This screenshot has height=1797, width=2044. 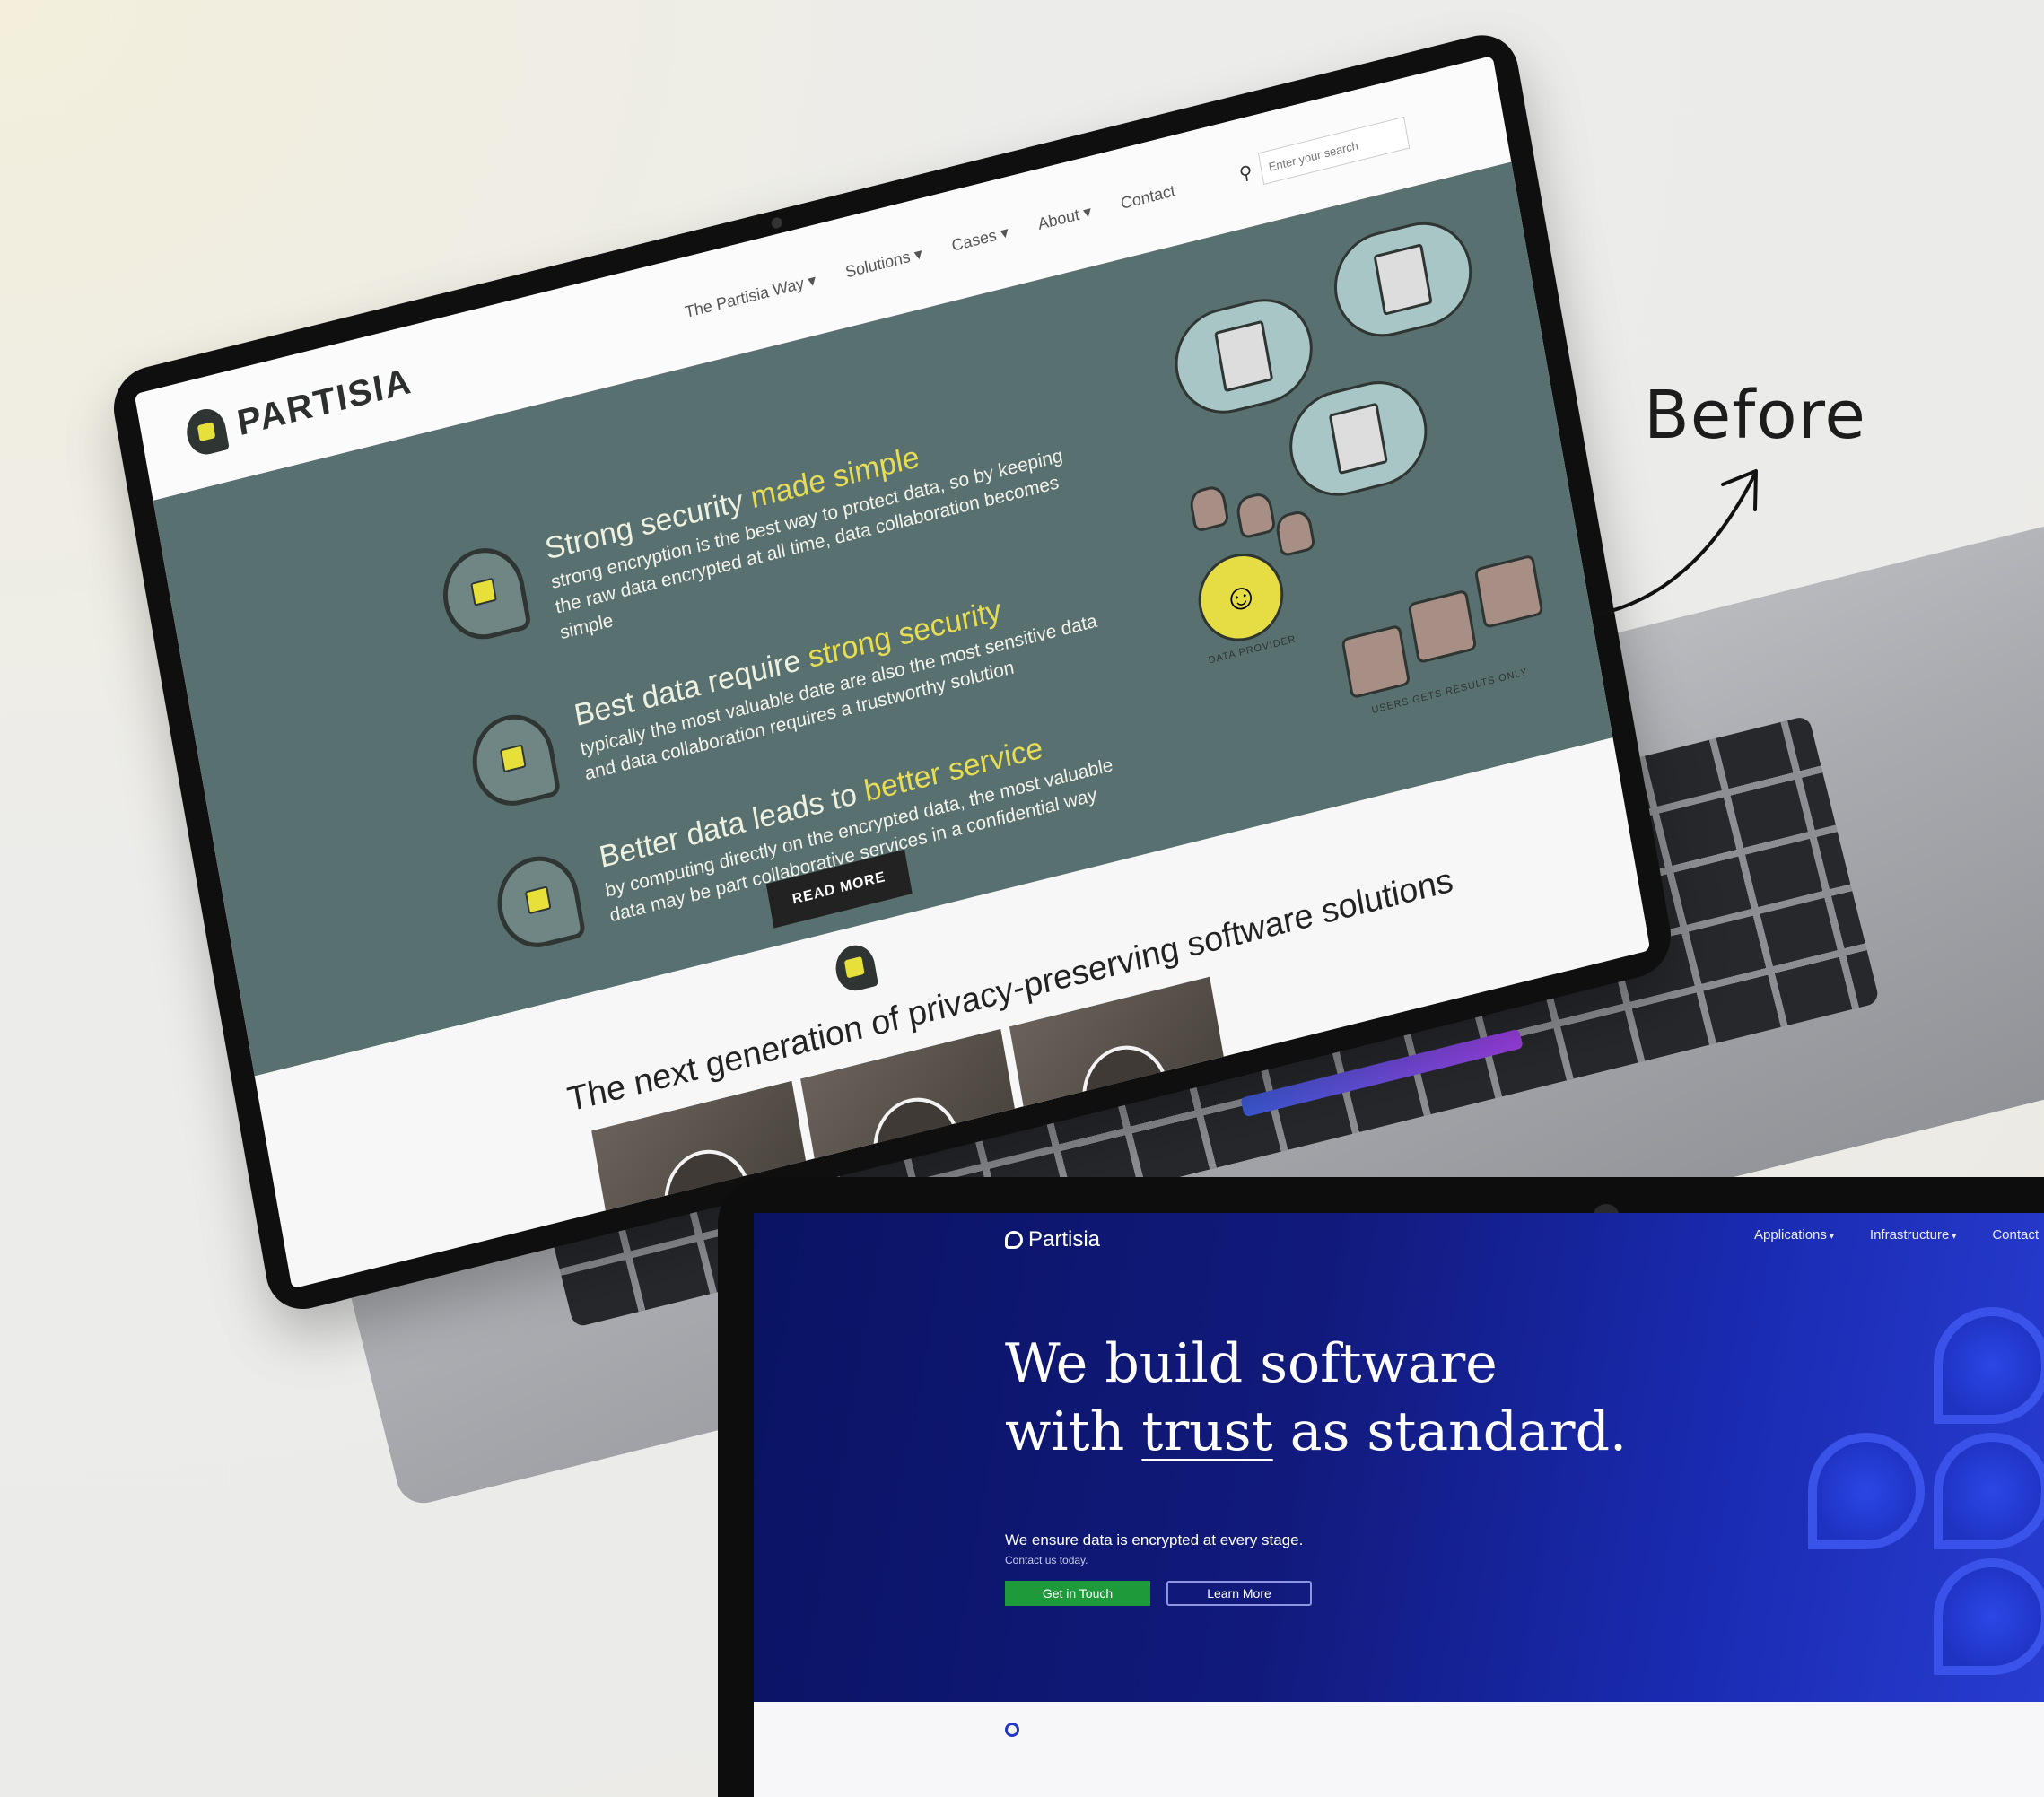 I want to click on learn-more-button: Learn More, so click(x=1239, y=1593).